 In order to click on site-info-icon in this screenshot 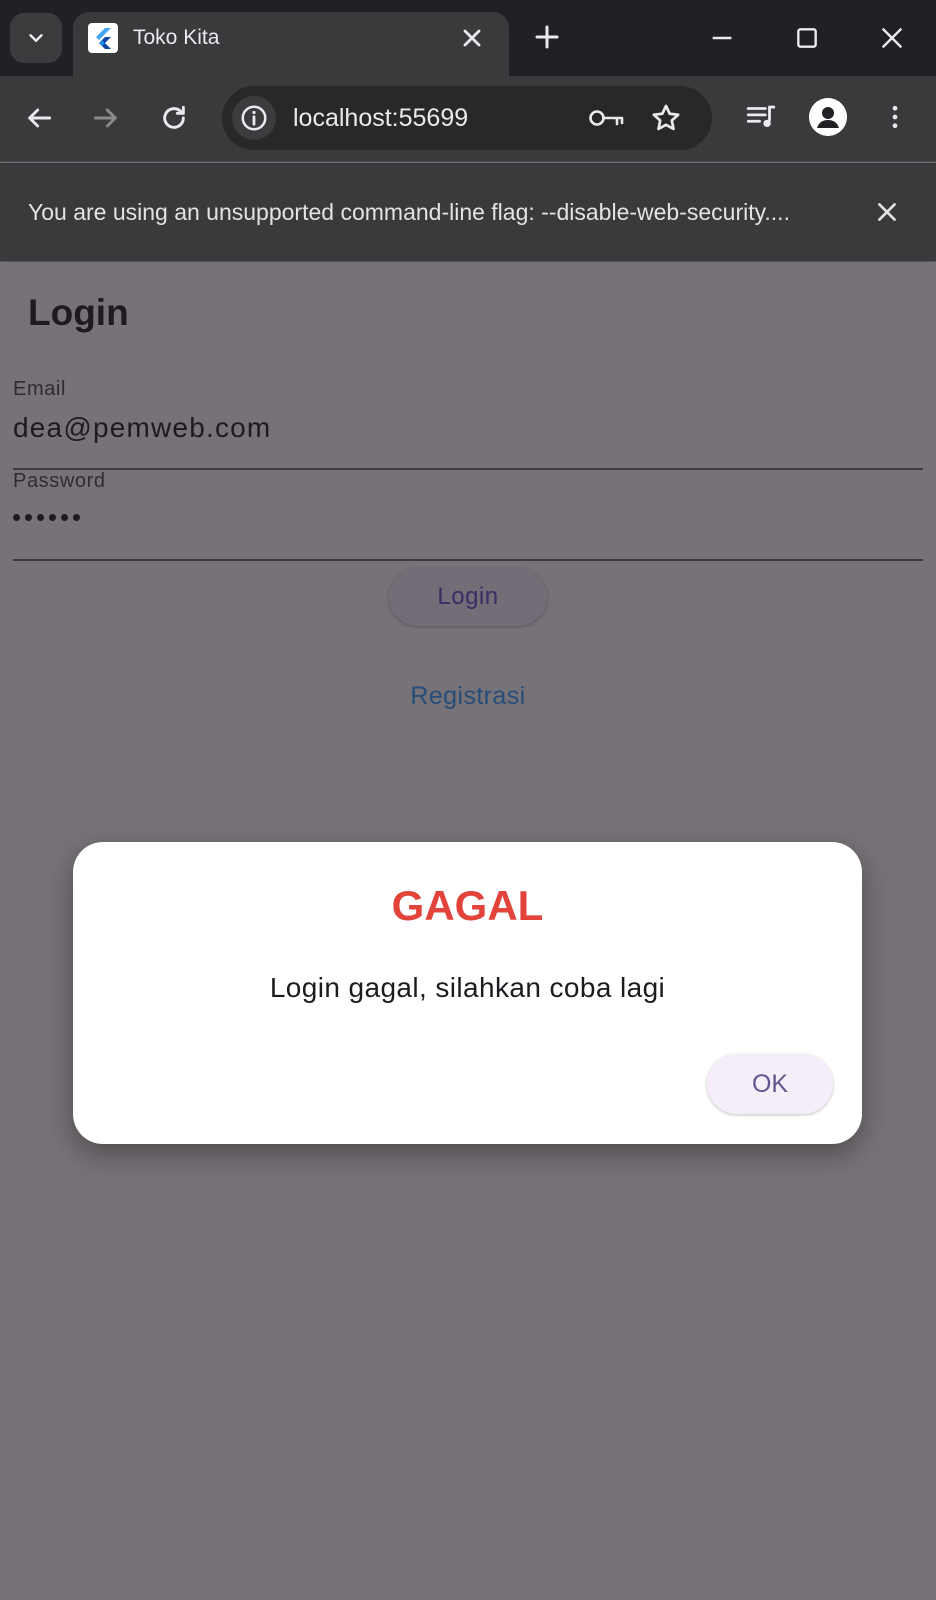, I will do `click(254, 118)`.